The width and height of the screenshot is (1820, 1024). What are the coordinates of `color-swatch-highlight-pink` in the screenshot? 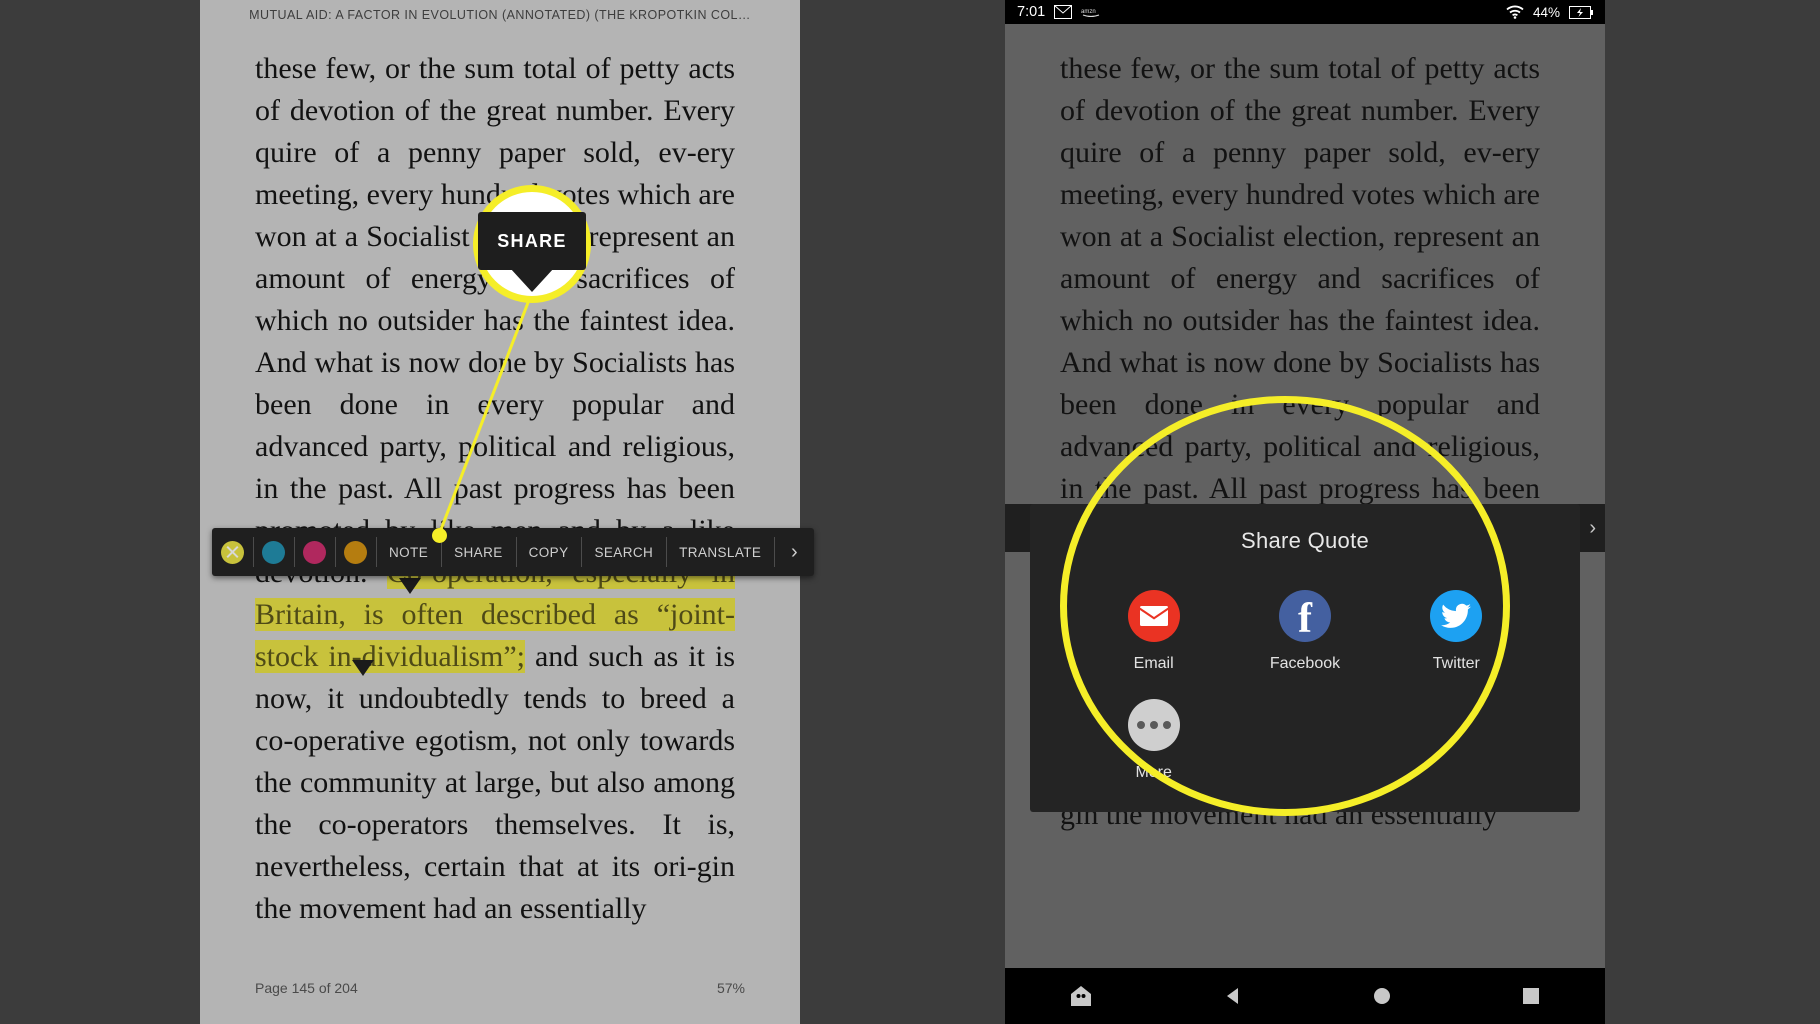 It's located at (314, 552).